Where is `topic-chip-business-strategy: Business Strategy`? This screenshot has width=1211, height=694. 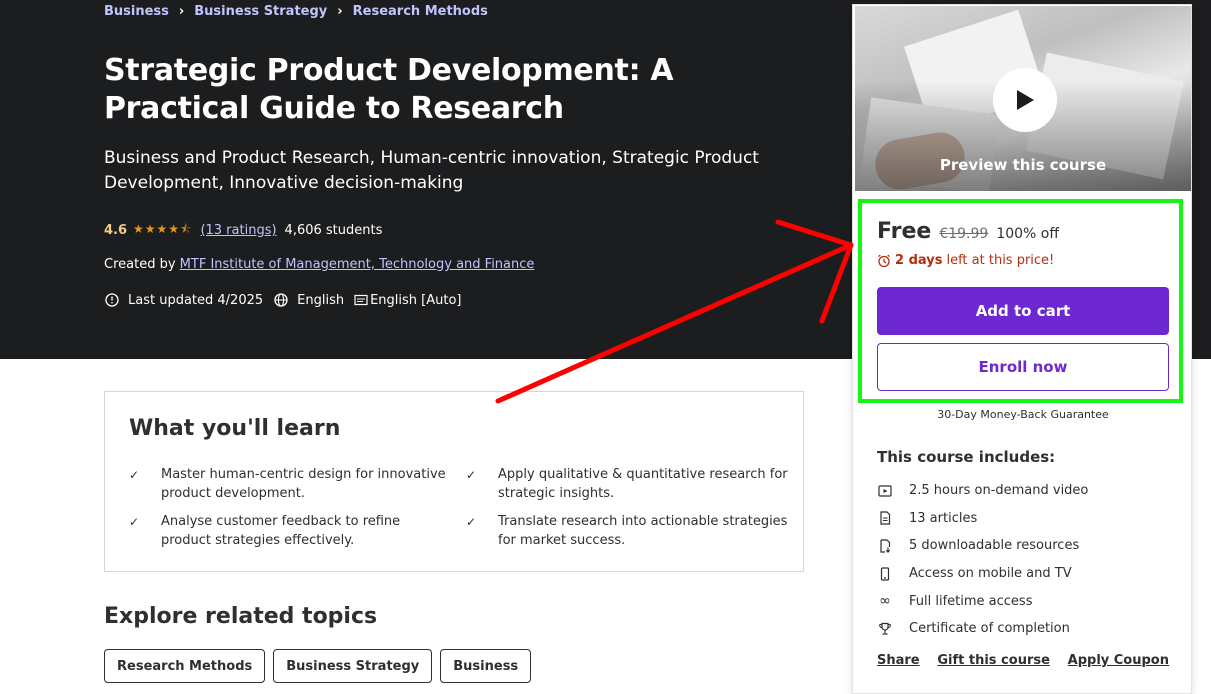 topic-chip-business-strategy: Business Strategy is located at coordinates (353, 666).